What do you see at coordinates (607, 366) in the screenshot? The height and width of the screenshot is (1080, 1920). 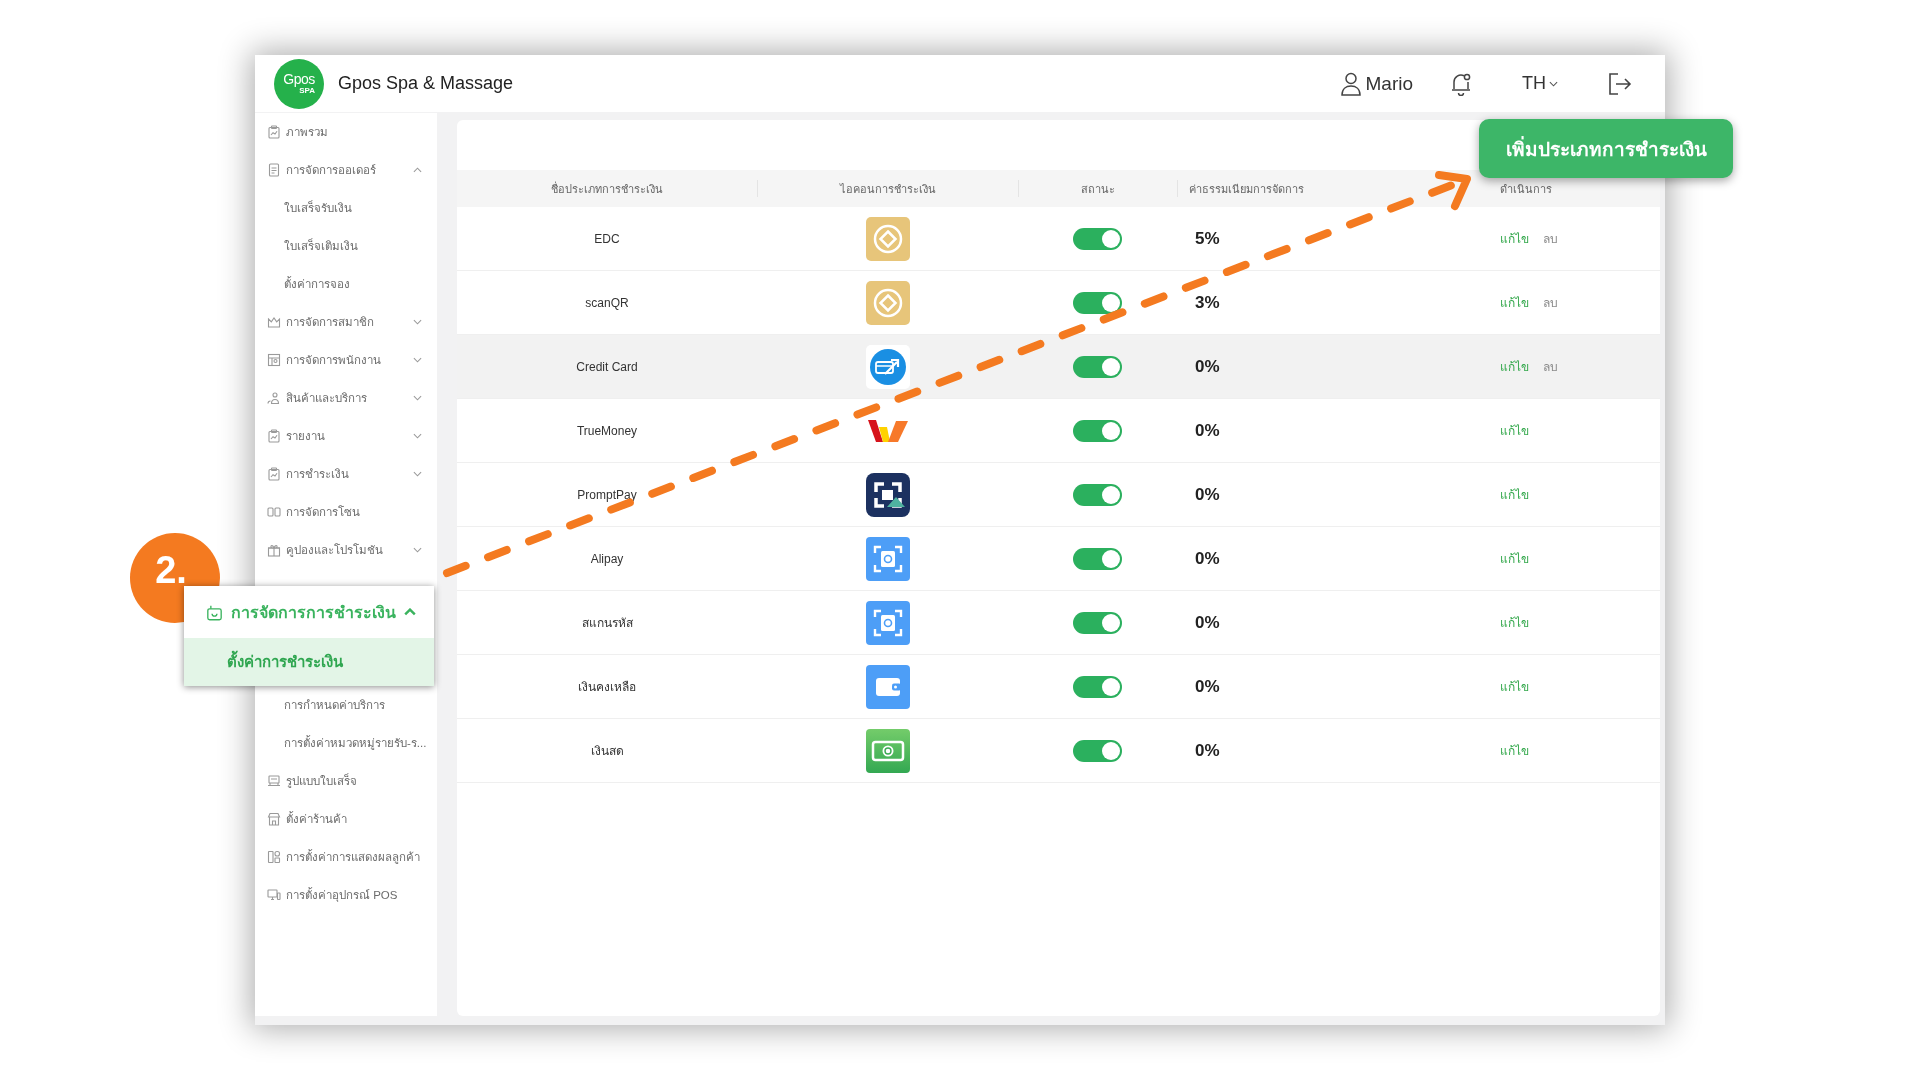 I see `payment-name: Credit Card` at bounding box center [607, 366].